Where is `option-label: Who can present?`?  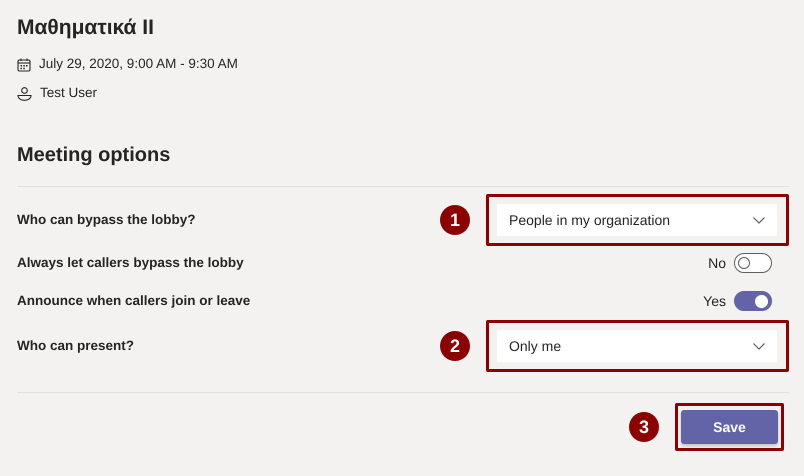
option-label: Who can present? is located at coordinates (76, 345).